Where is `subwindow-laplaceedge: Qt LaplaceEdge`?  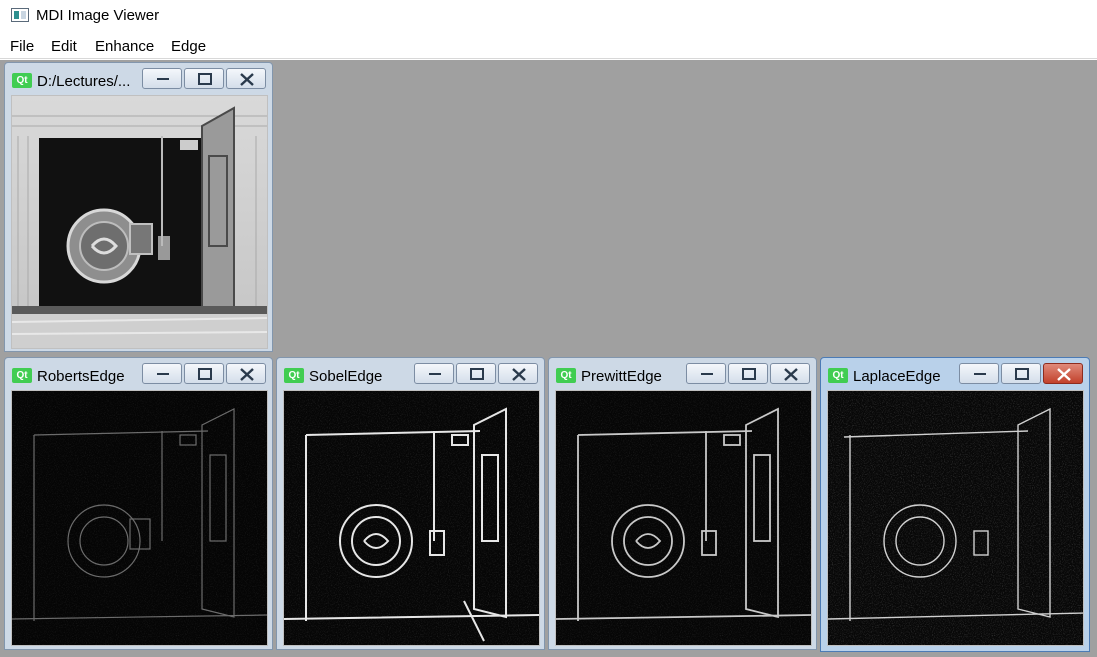
subwindow-laplaceedge: Qt LaplaceEdge is located at coordinates (955, 504).